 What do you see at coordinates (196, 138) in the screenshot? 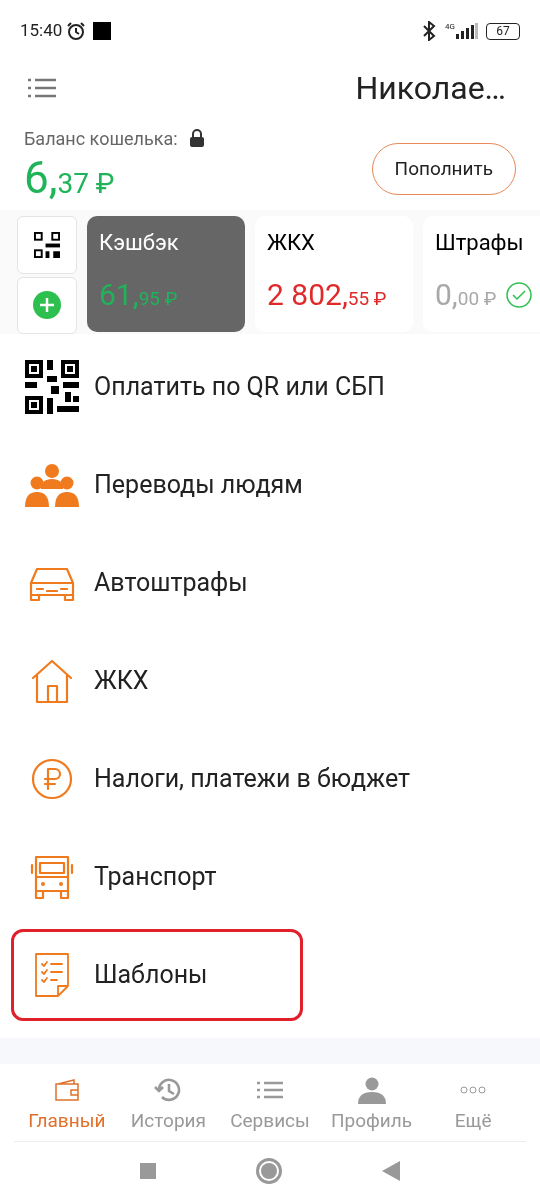
I see `lock-icon` at bounding box center [196, 138].